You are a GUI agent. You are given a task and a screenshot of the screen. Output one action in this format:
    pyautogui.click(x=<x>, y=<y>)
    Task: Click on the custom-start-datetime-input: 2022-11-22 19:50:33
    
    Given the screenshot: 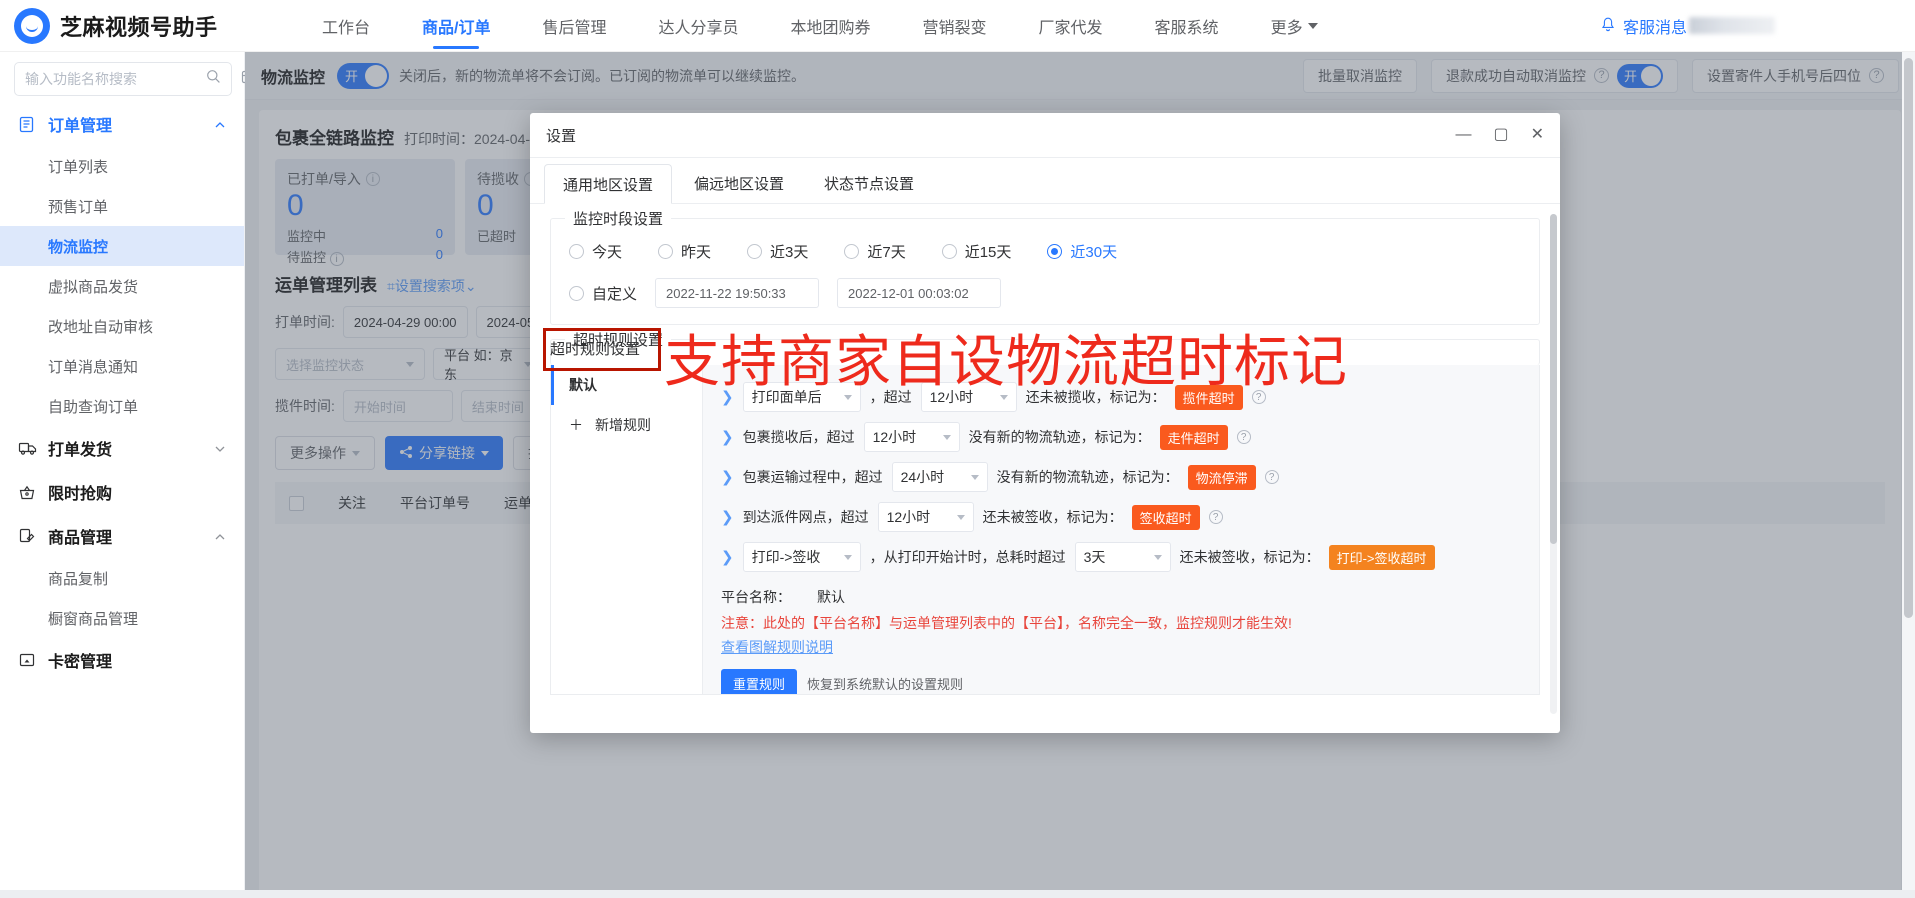 What is the action you would take?
    pyautogui.click(x=737, y=293)
    